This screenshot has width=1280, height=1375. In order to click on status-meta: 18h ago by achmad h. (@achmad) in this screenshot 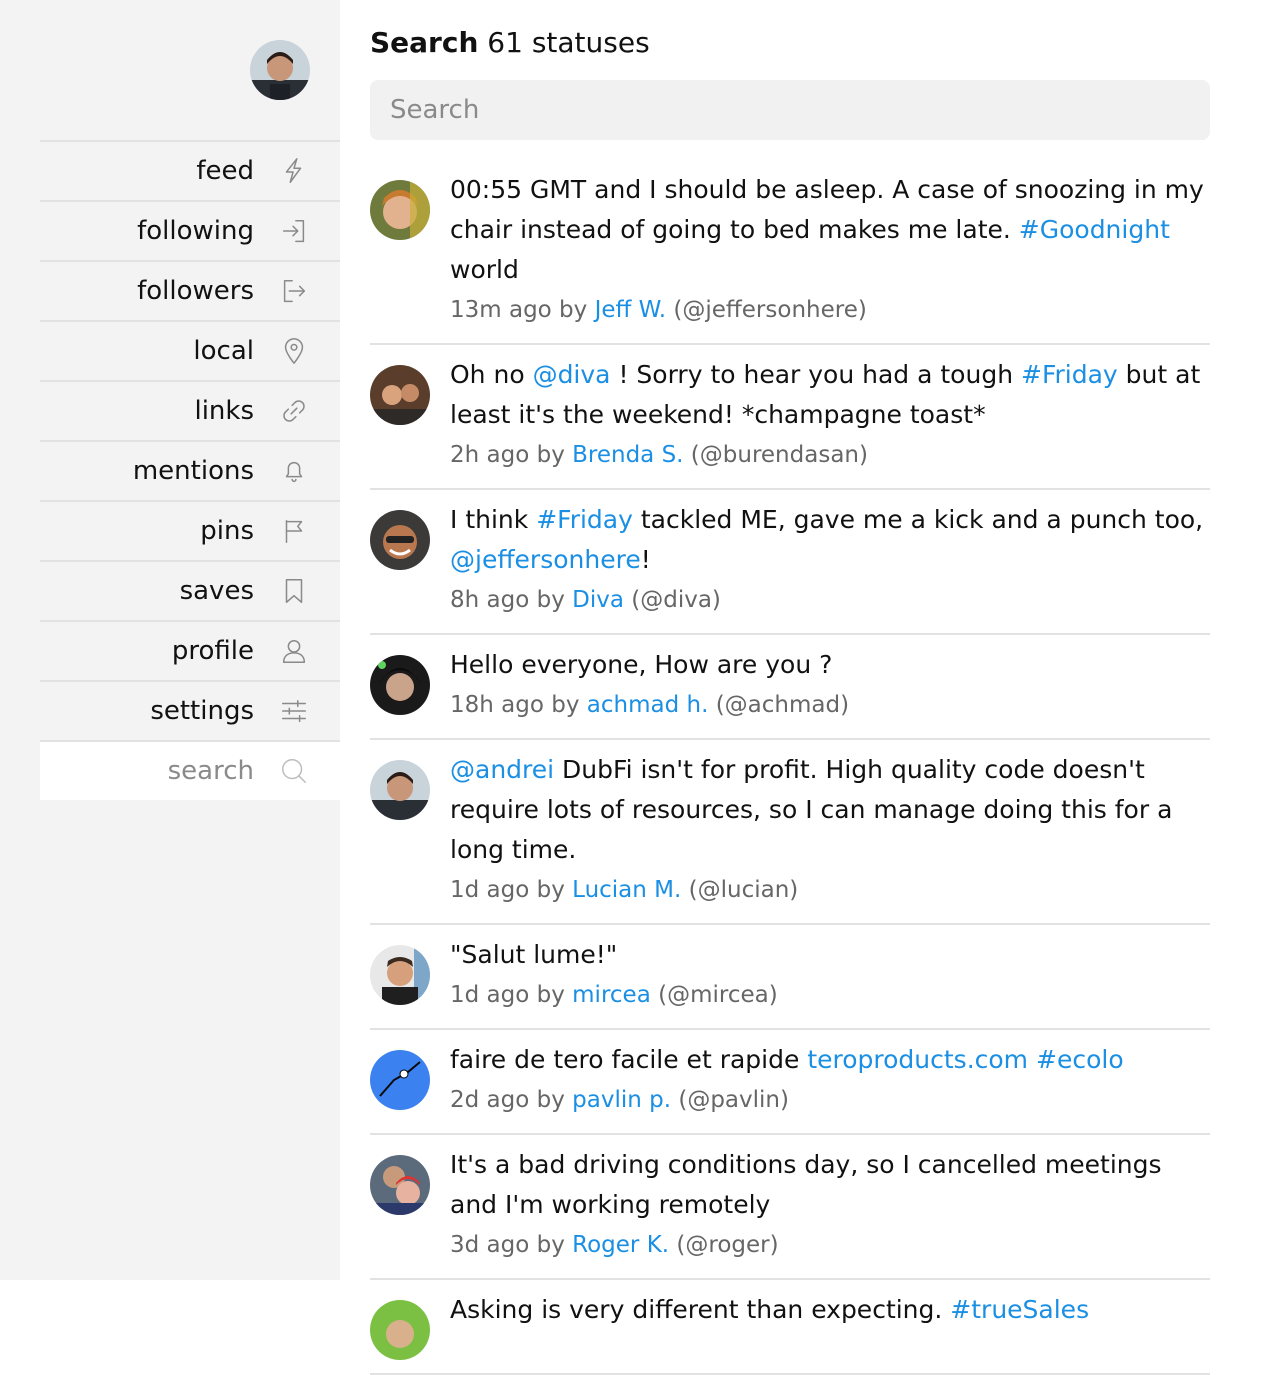, I will do `click(830, 705)`.